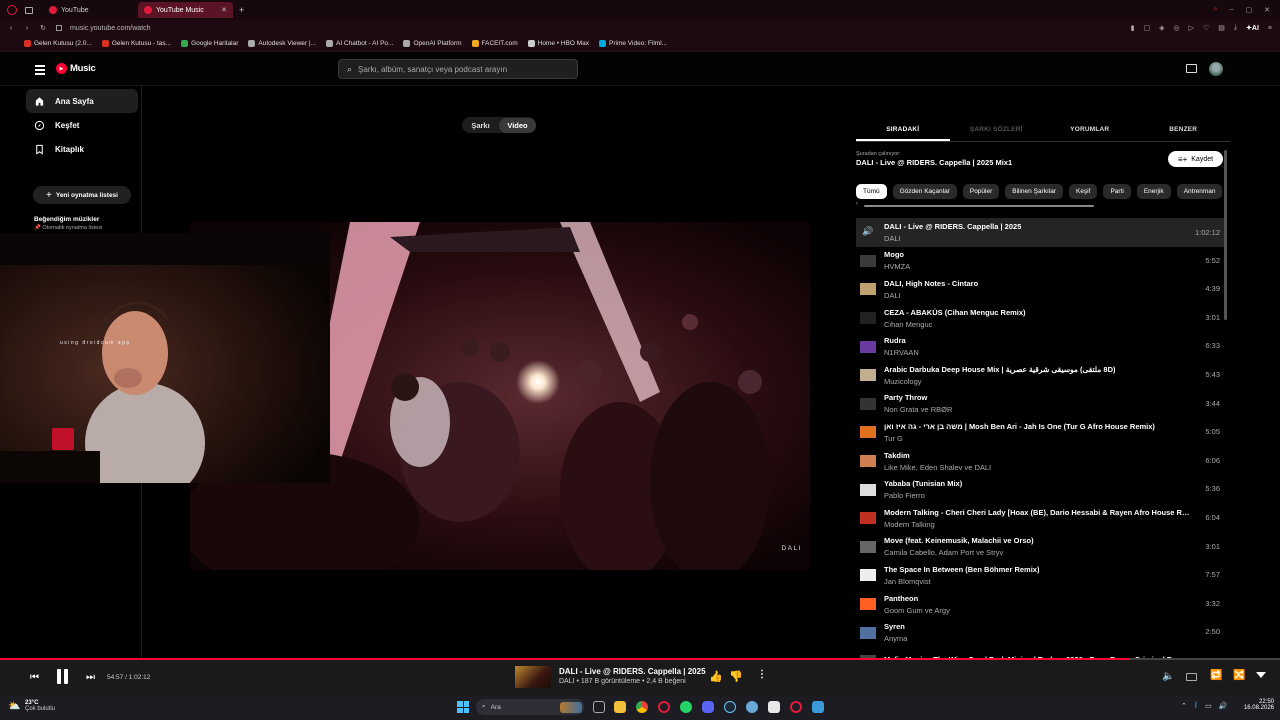 The image size is (1280, 720). What do you see at coordinates (716, 676) in the screenshot?
I see `like-icon: 👍` at bounding box center [716, 676].